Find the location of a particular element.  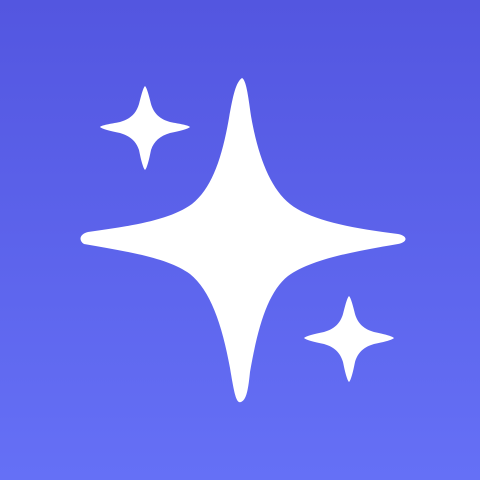

small-sparkle-top-left-icon is located at coordinates (145, 128).